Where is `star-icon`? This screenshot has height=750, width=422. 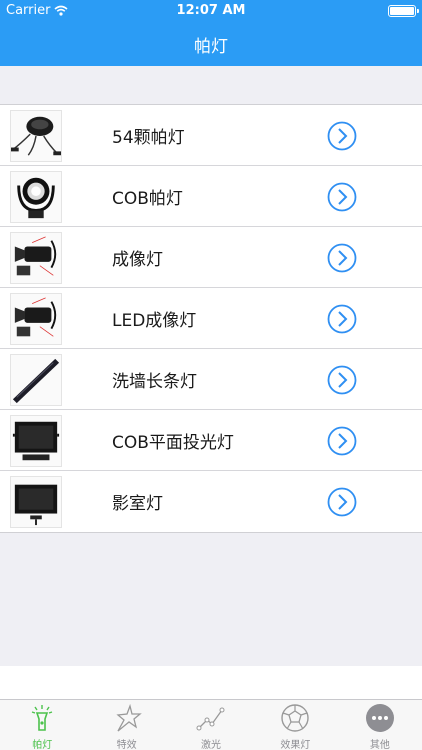 star-icon is located at coordinates (129, 717).